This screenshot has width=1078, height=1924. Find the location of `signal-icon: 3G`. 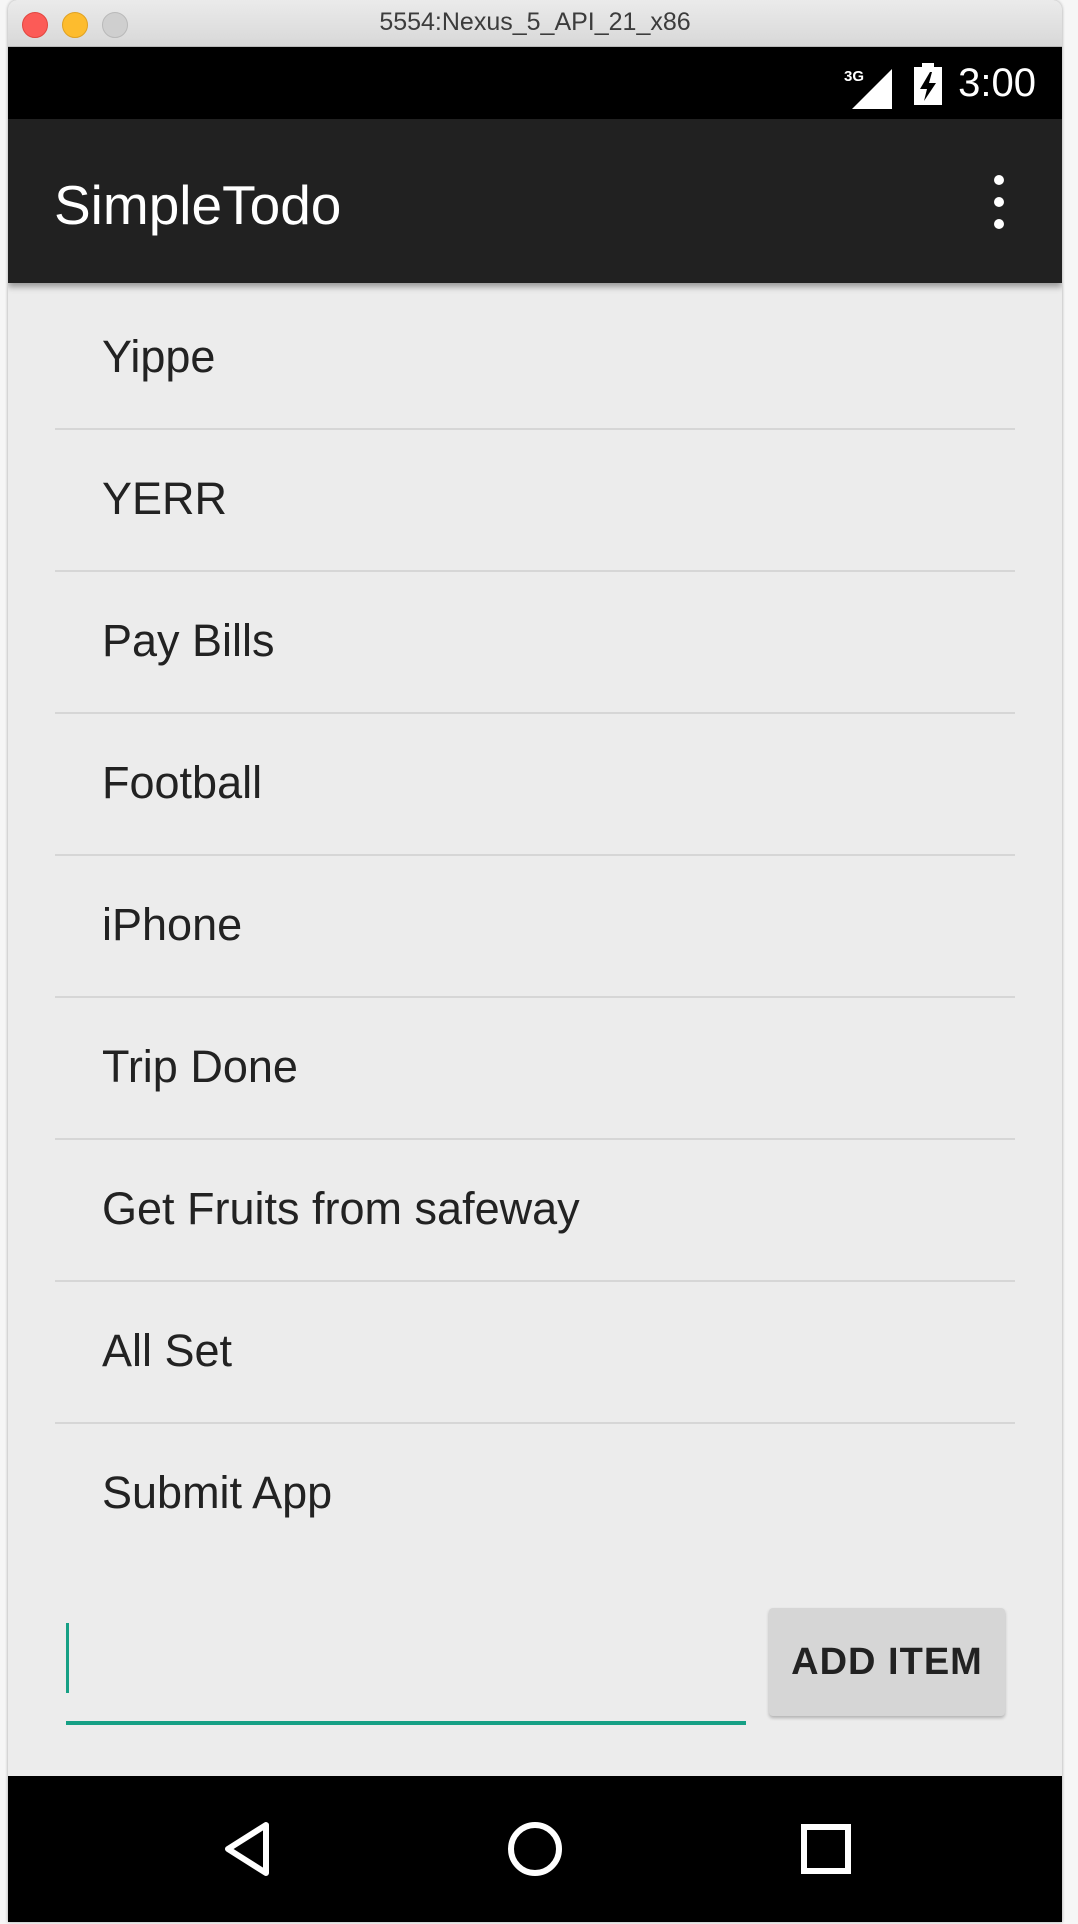

signal-icon: 3G is located at coordinates (868, 88).